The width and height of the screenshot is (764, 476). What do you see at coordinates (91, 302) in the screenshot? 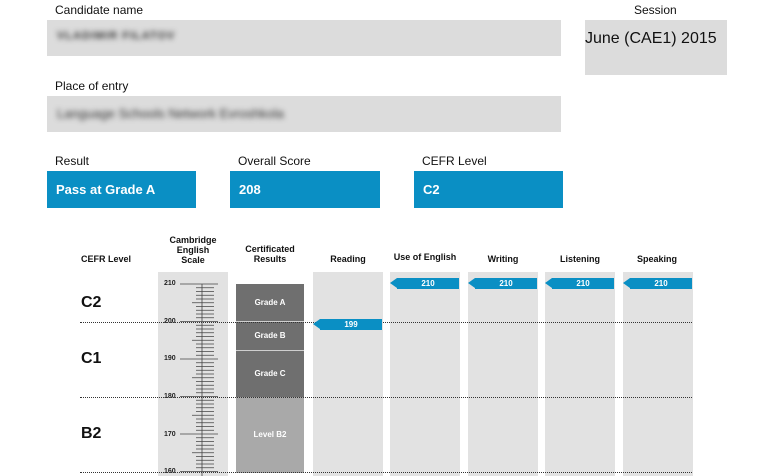
I see `cefr-level-c2: C2` at bounding box center [91, 302].